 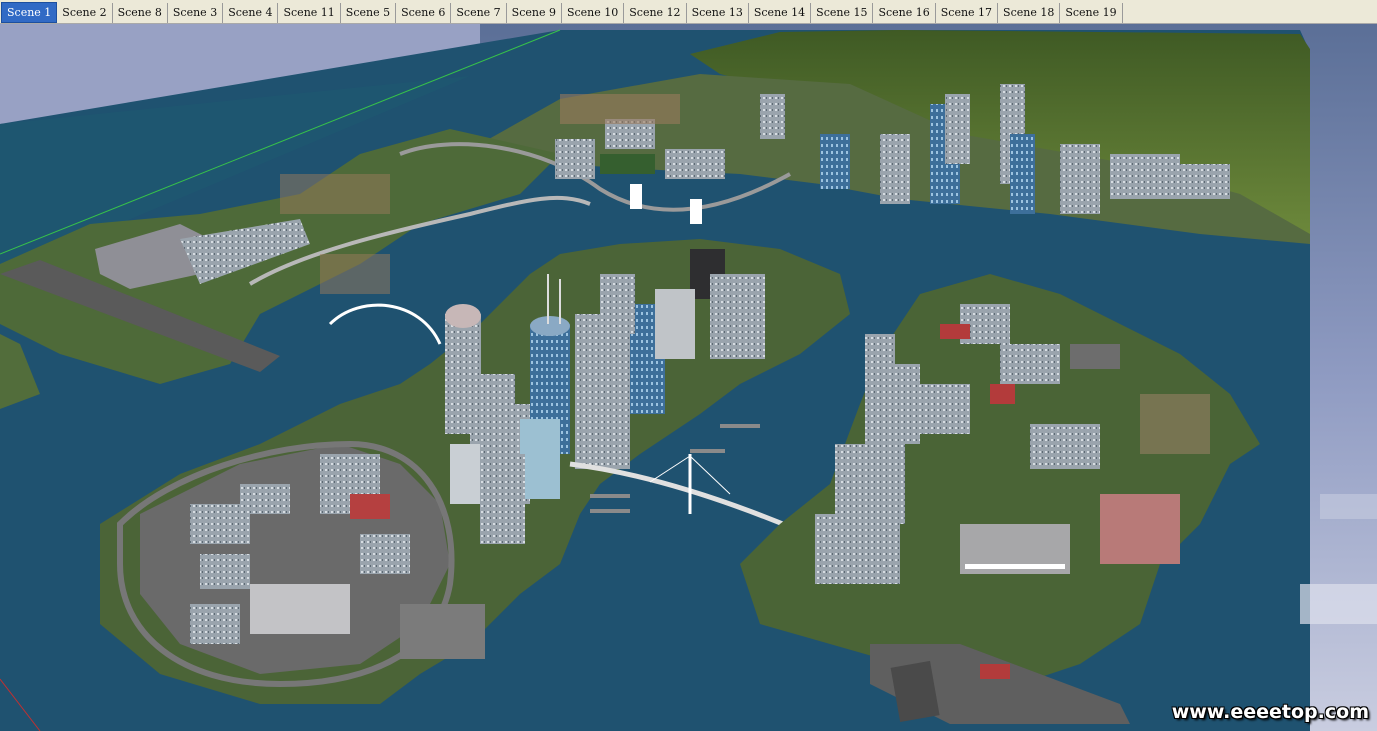 I want to click on tab-scene-9: Scene 9, so click(x=534, y=13).